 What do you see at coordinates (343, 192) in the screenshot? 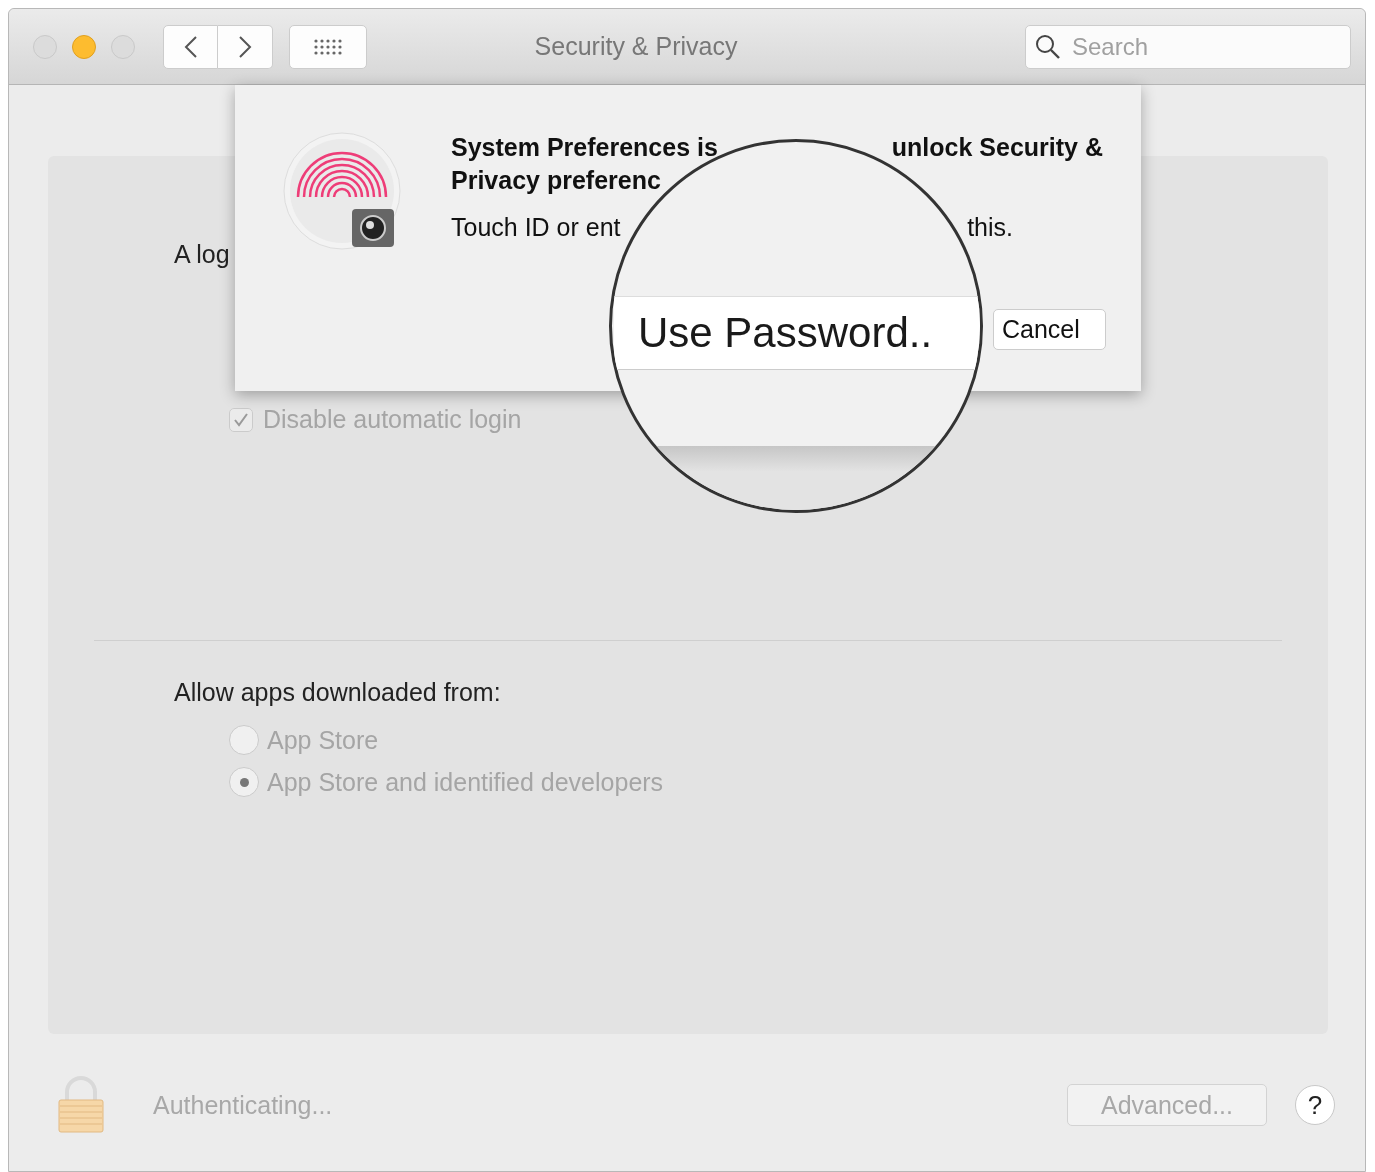
I see `fingerprint-icon` at bounding box center [343, 192].